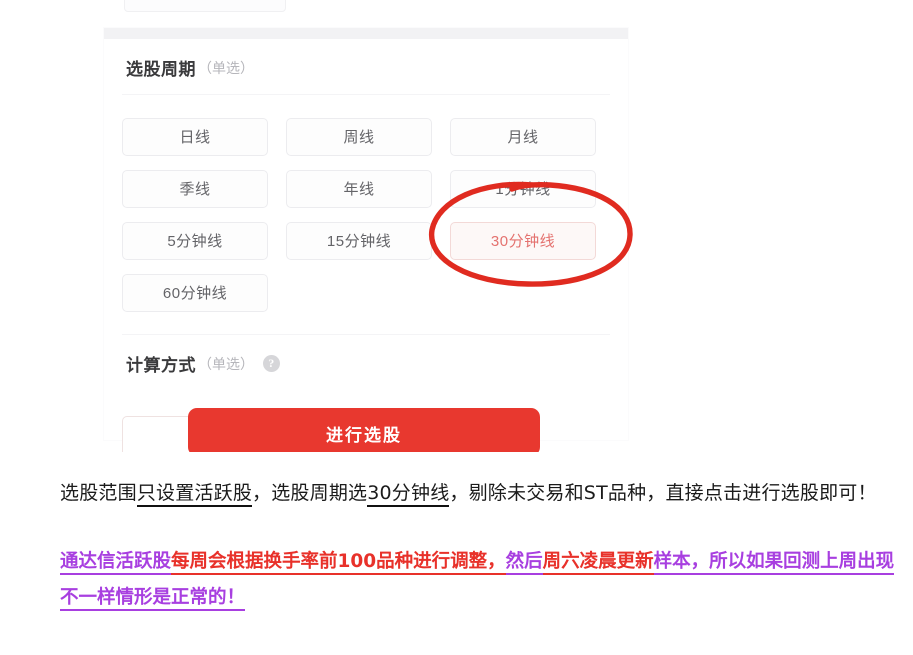 The image size is (913, 655). What do you see at coordinates (205, 6) in the screenshot?
I see `cropped-control-above-panel` at bounding box center [205, 6].